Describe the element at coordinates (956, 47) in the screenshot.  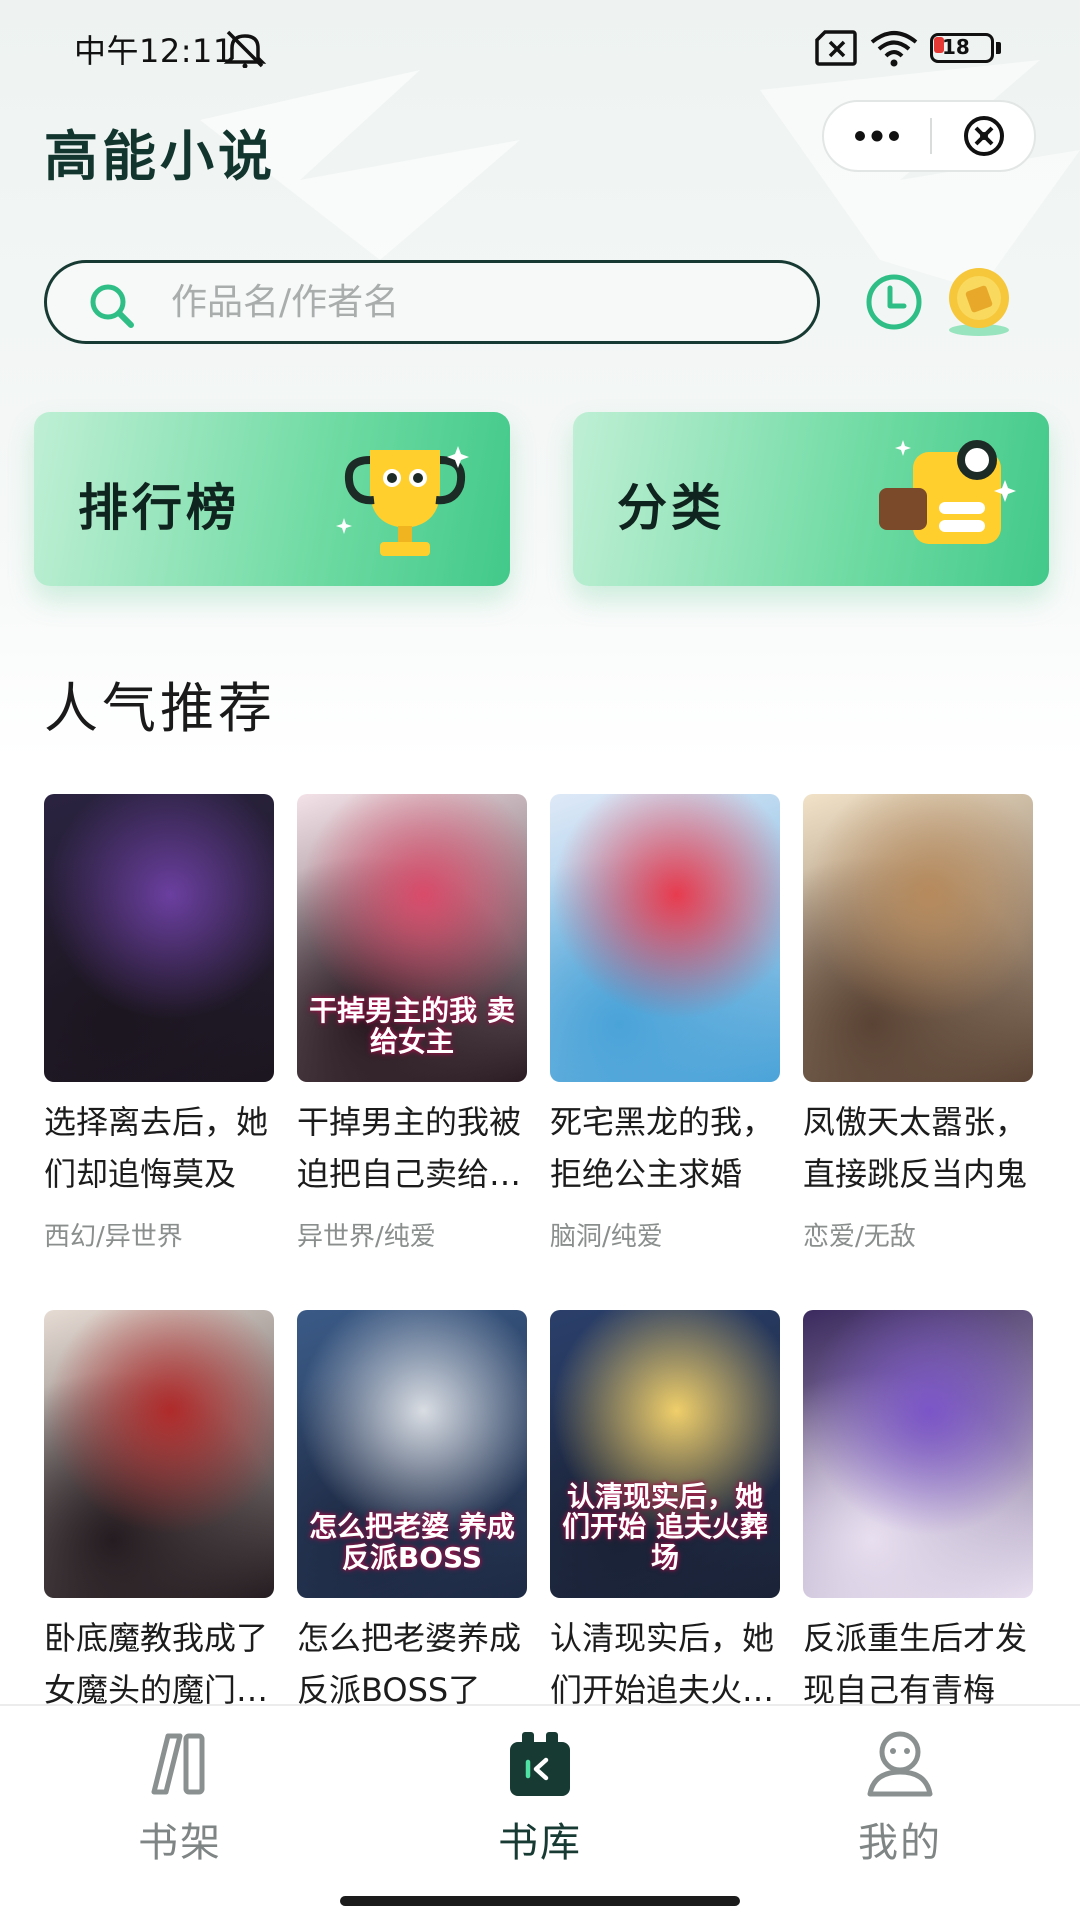
I see `battery-percent: 18` at that location.